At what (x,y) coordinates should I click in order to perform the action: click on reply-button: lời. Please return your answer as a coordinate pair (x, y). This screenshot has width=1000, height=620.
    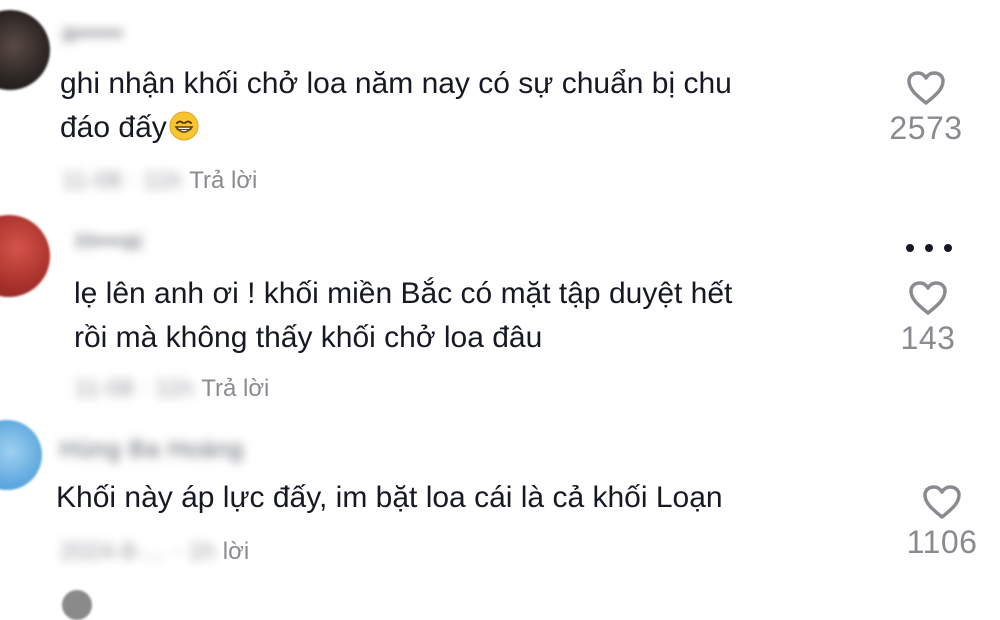
    Looking at the image, I should click on (236, 552).